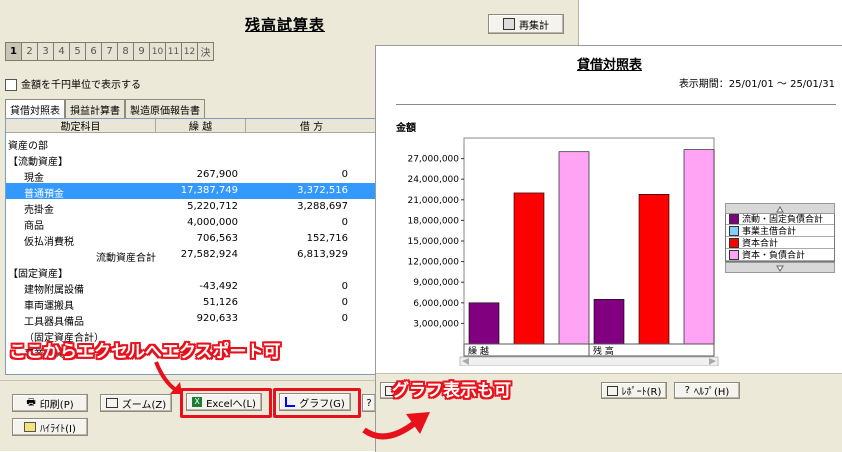 The image size is (842, 452). What do you see at coordinates (197, 402) in the screenshot?
I see `excel-icon: X` at bounding box center [197, 402].